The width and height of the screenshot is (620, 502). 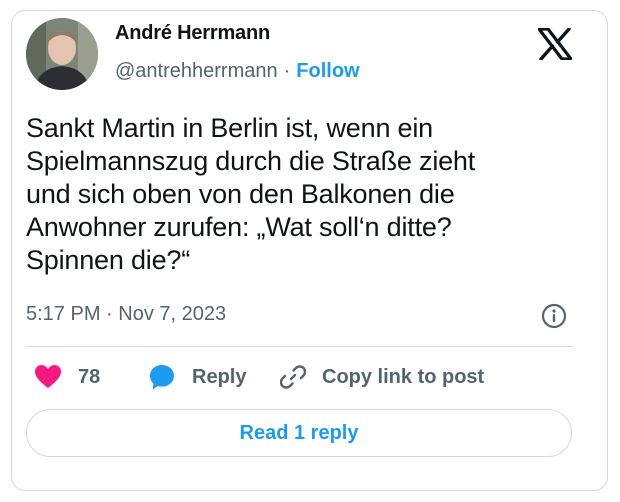 I want to click on reply-label: Reply, so click(x=219, y=376).